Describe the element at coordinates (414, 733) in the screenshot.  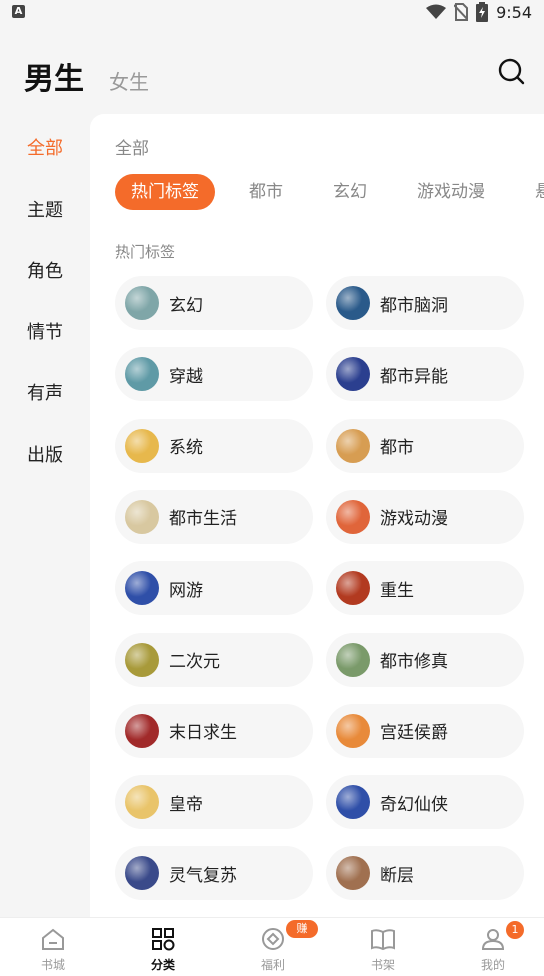
I see `tag-label: 宫廷侯爵` at that location.